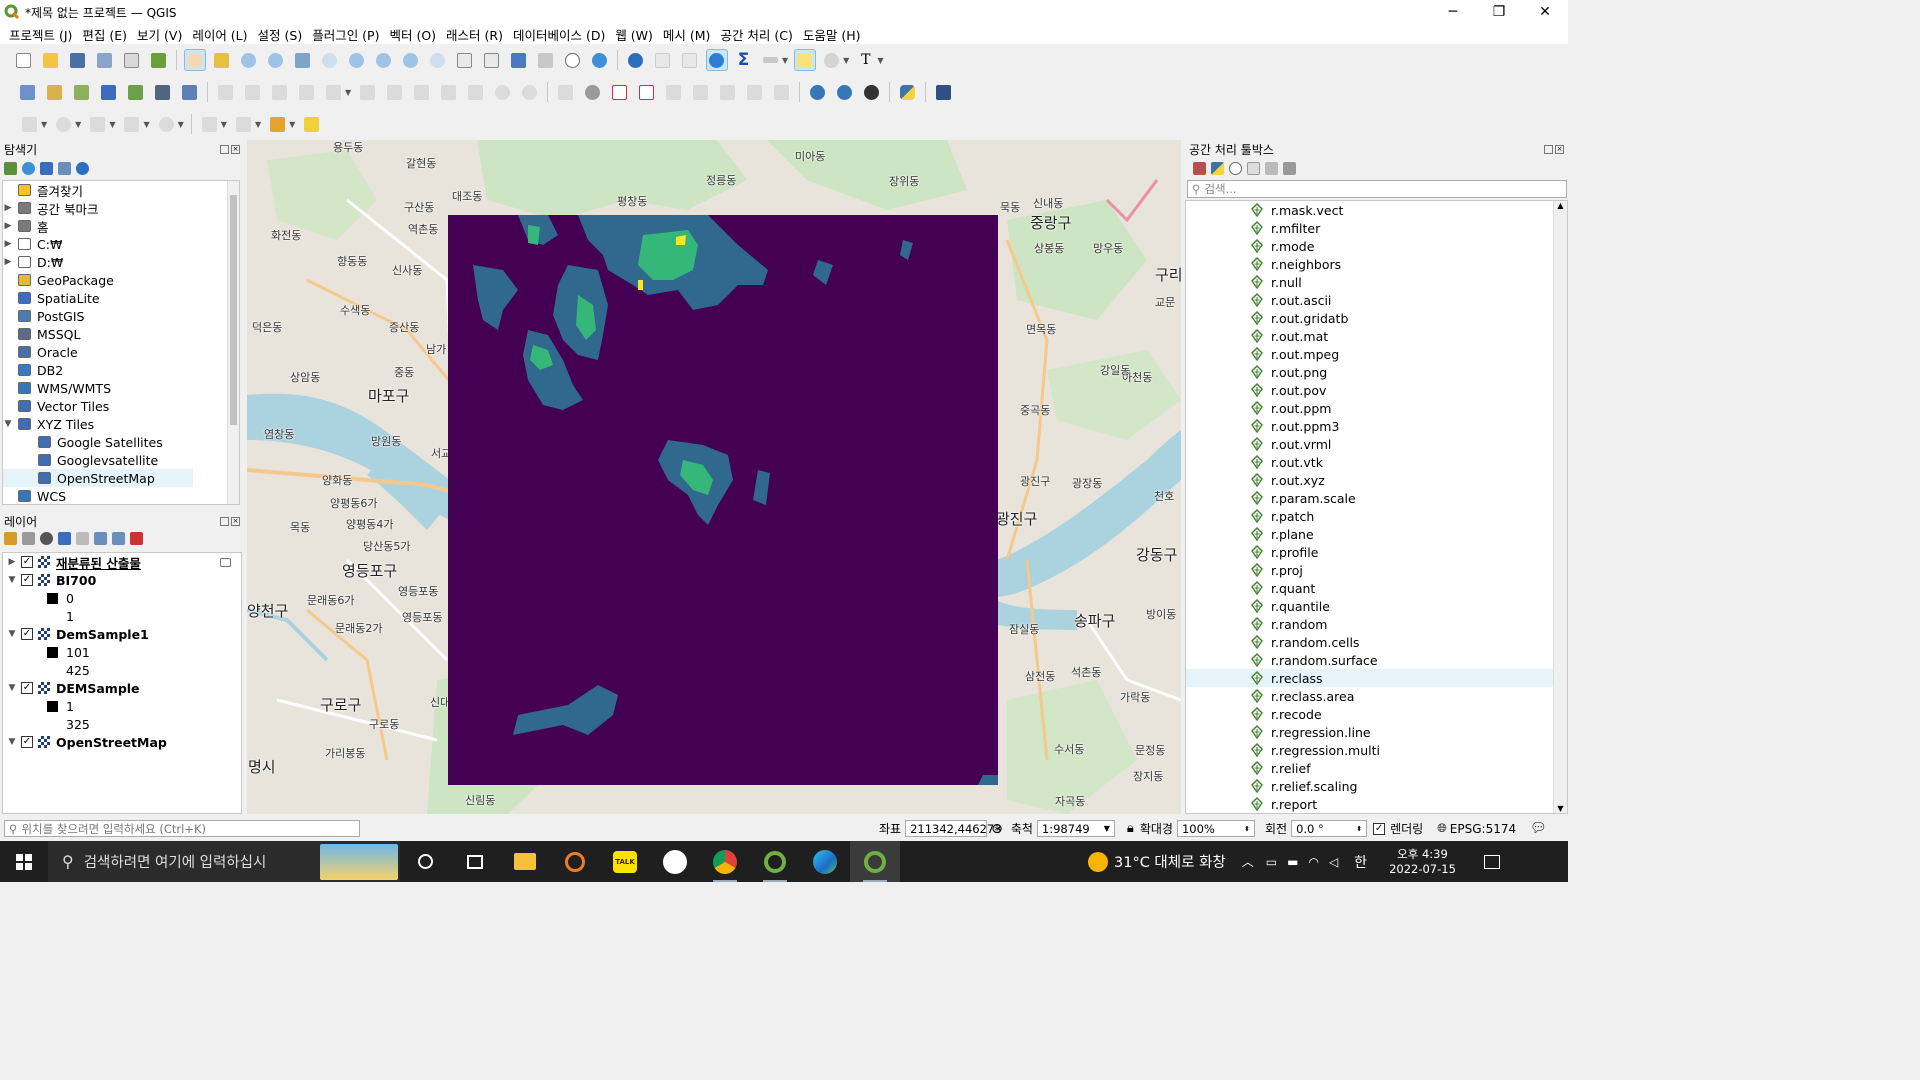  What do you see at coordinates (209, 124) in the screenshot?
I see `attribute-form-button` at bounding box center [209, 124].